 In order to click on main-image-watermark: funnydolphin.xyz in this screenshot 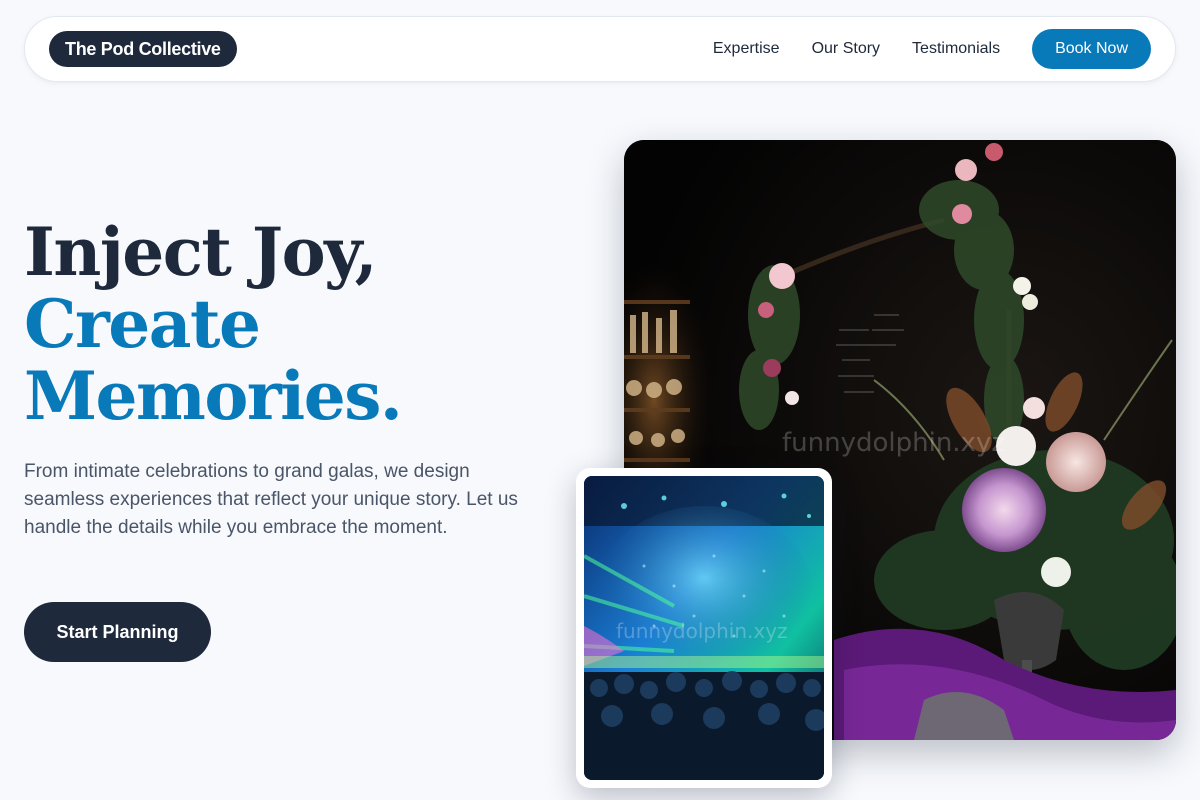, I will do `click(893, 443)`.